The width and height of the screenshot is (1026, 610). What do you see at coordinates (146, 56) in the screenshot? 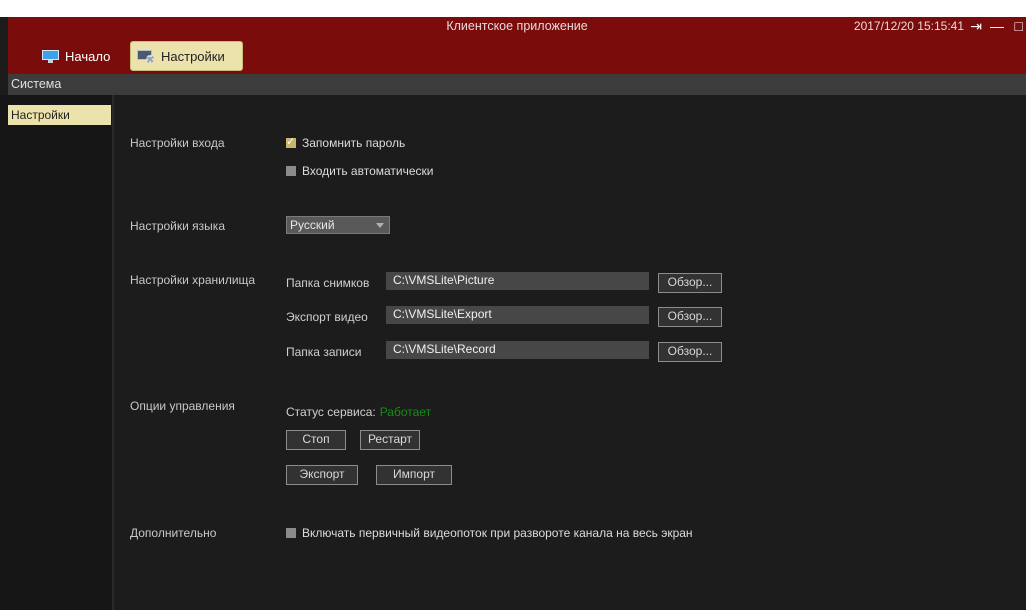
I see `settings-monitor-icon` at bounding box center [146, 56].